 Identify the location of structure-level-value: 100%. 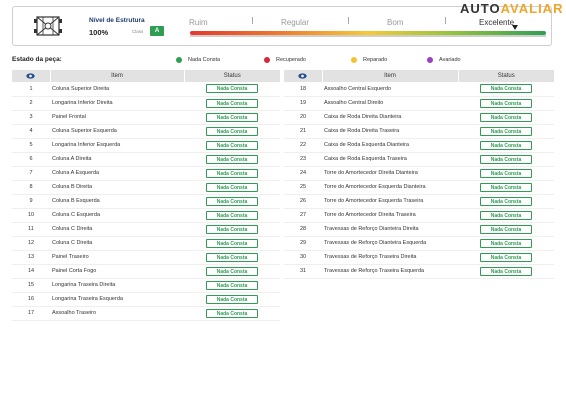
(99, 32).